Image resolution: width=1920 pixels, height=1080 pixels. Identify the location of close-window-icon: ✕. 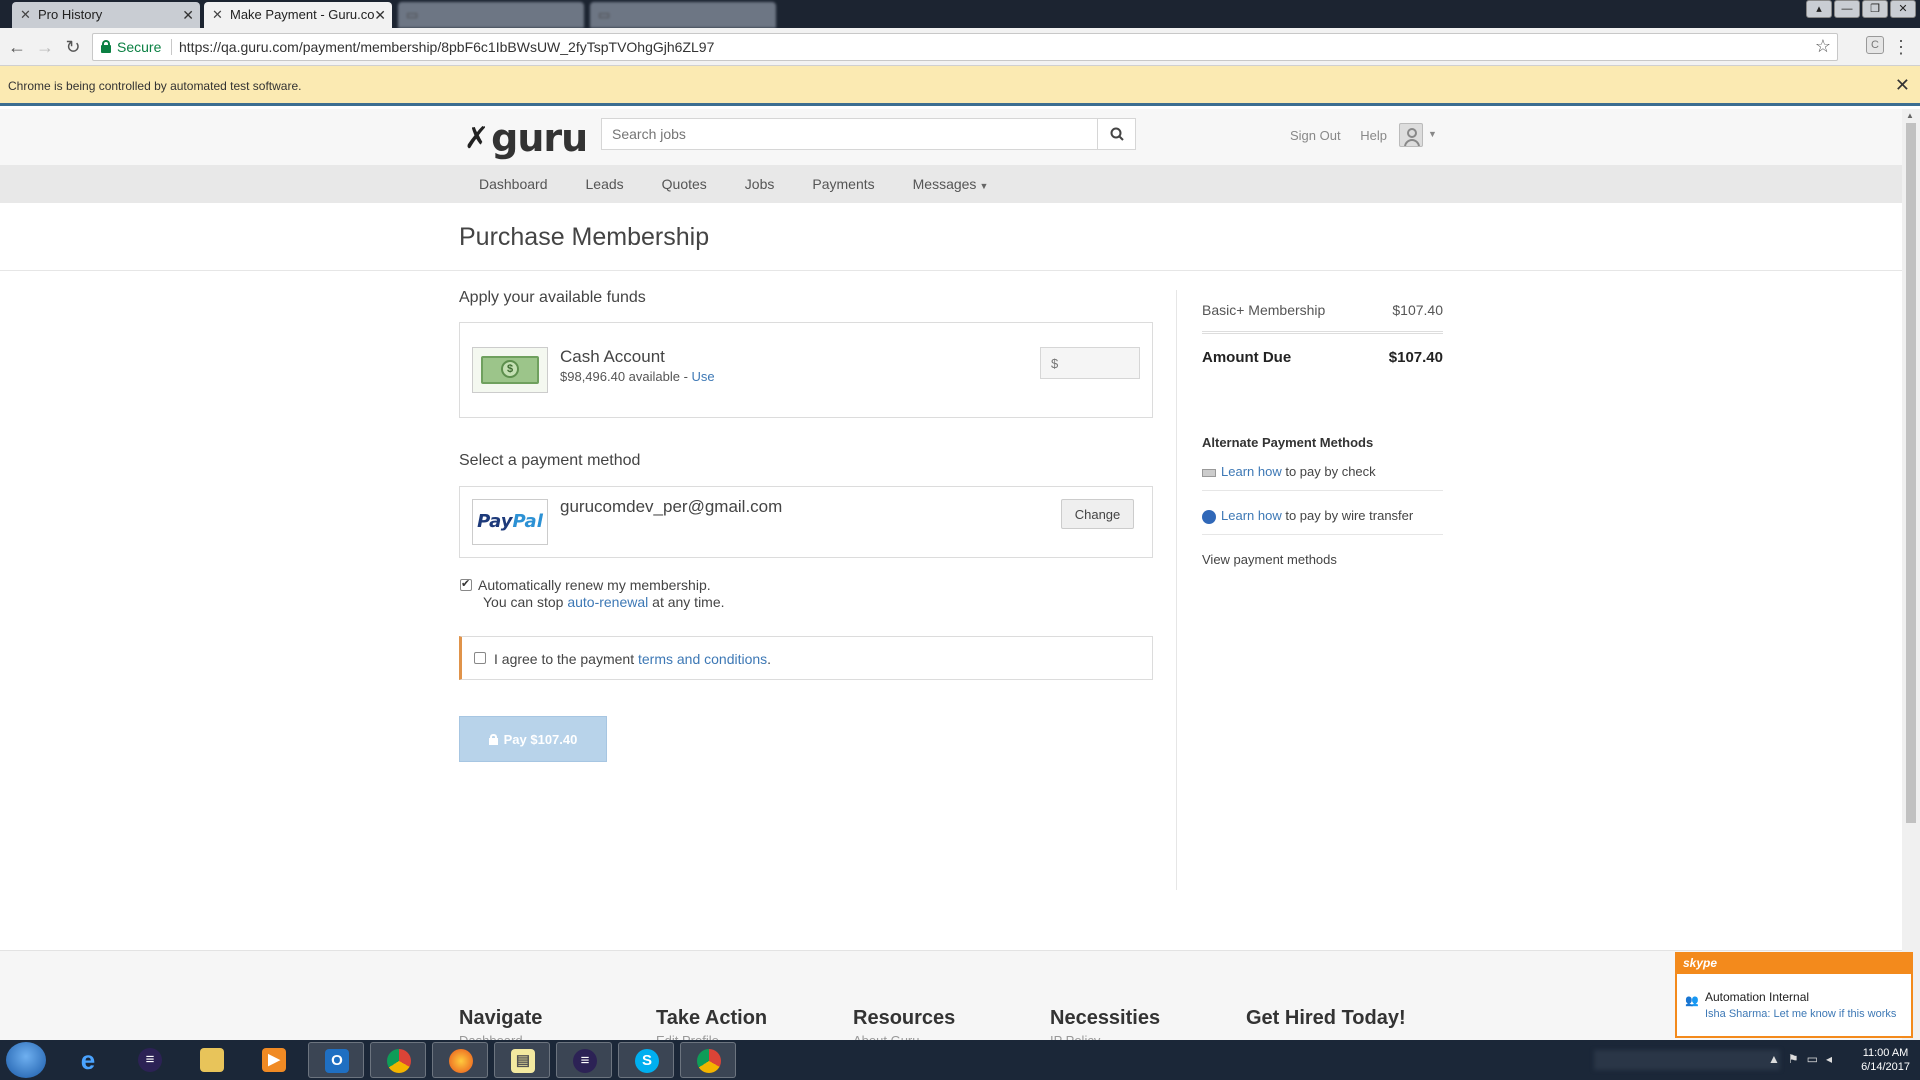
(1903, 9).